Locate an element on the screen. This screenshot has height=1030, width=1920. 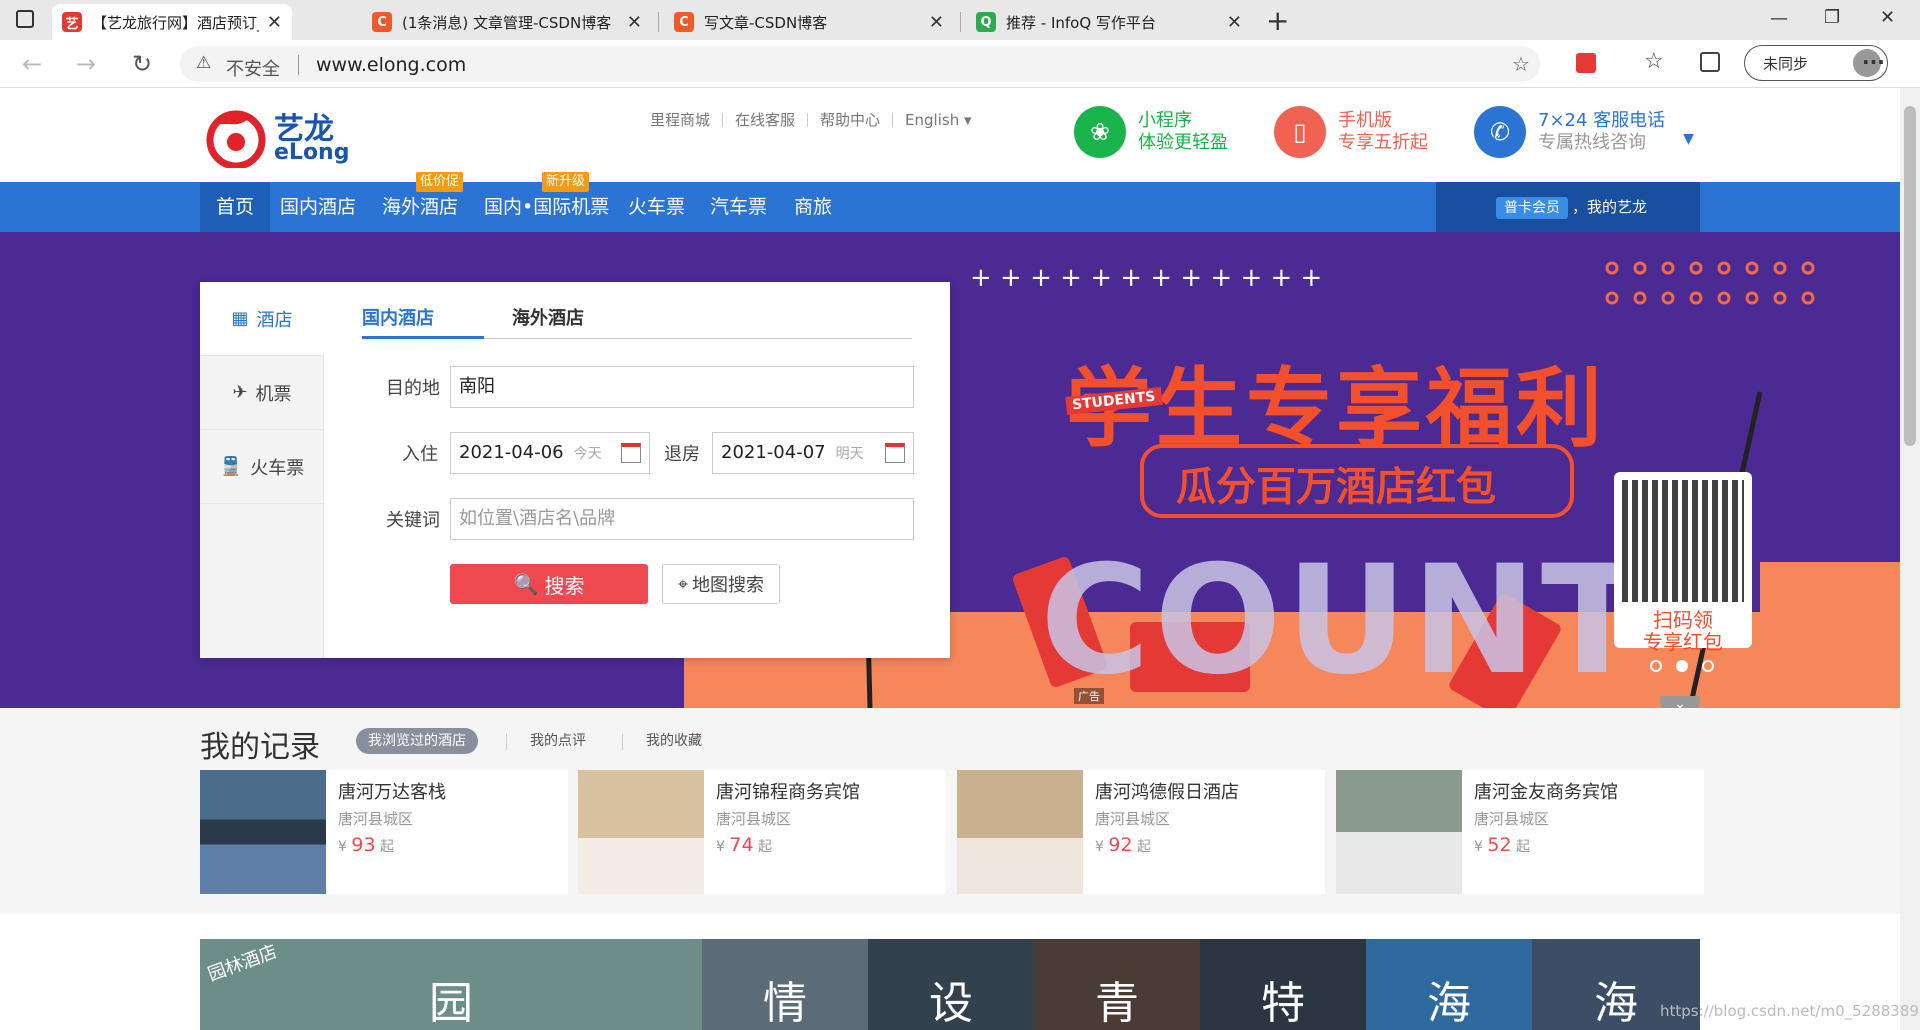
mini-program-icon: ❀ is located at coordinates (1100, 132).